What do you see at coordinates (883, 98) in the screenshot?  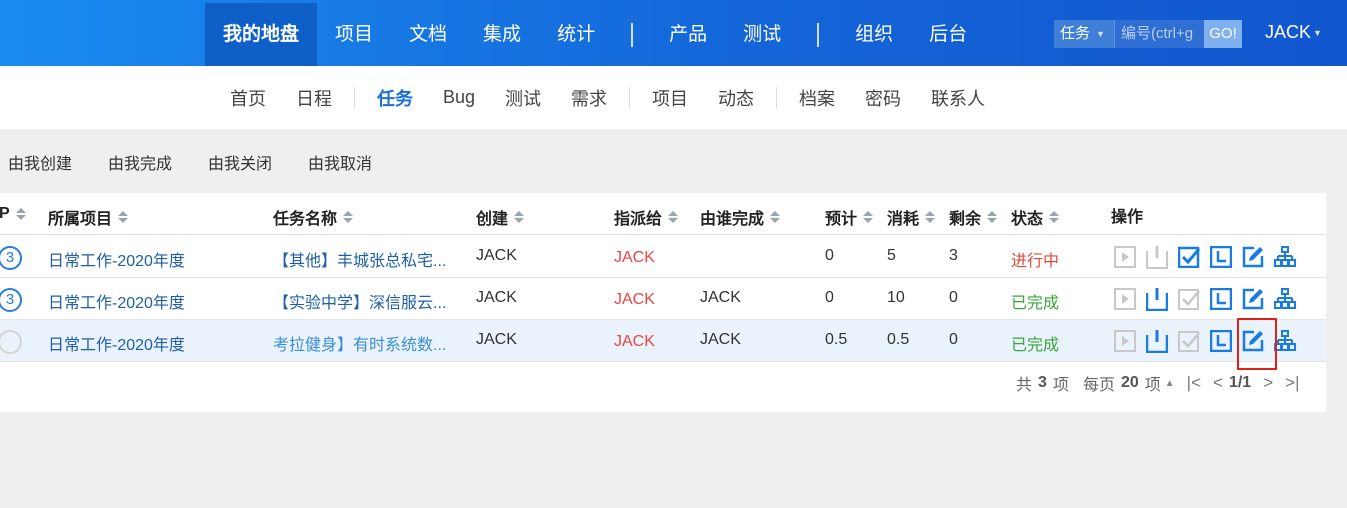 I see `subnav-password: 密码` at bounding box center [883, 98].